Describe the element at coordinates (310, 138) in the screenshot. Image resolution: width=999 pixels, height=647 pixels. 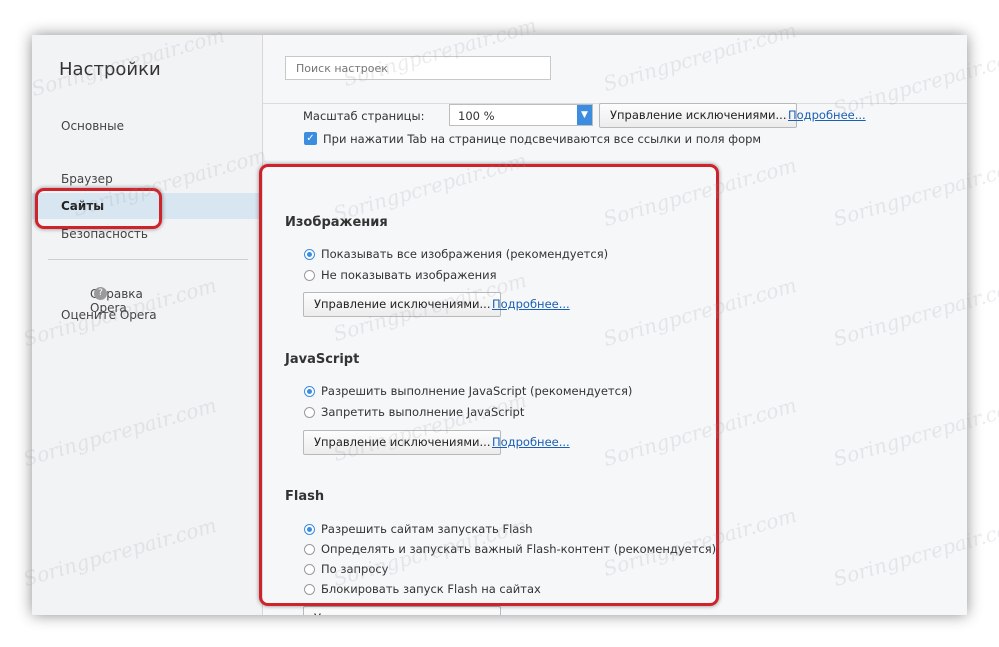
I see `tab-highlight-checkbox: ✓` at that location.